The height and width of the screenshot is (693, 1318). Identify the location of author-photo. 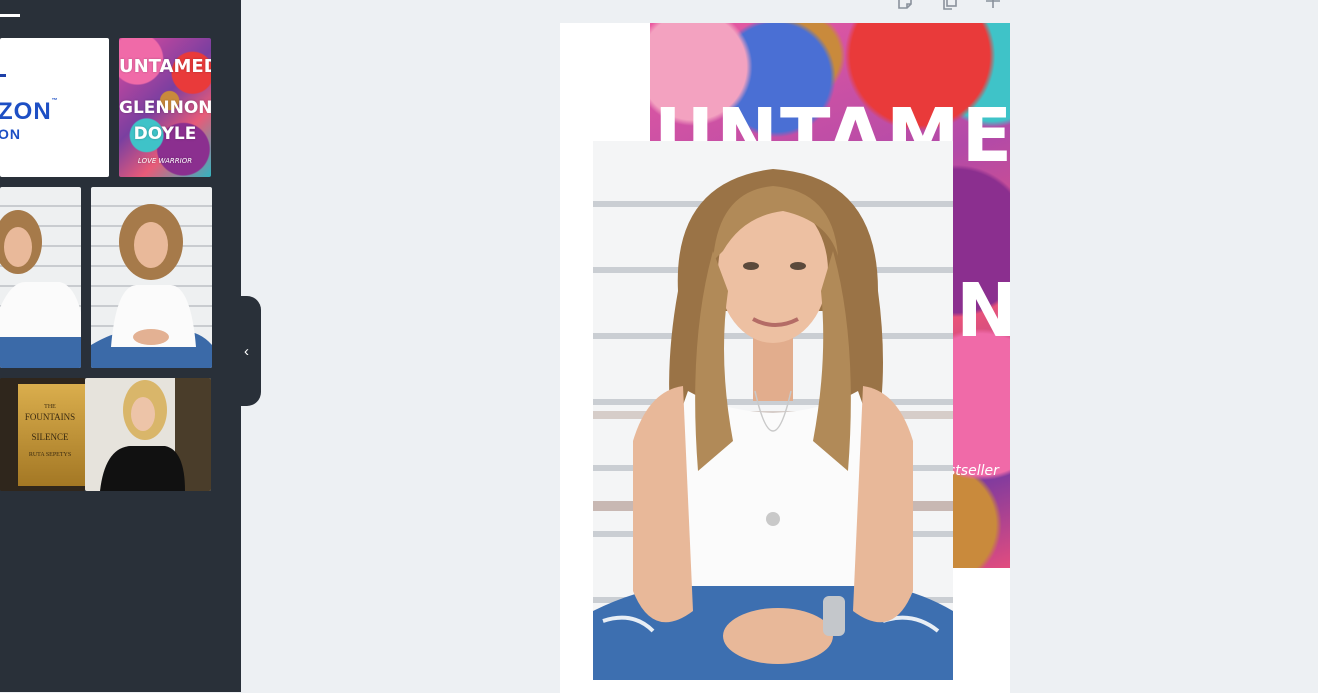
(148, 434).